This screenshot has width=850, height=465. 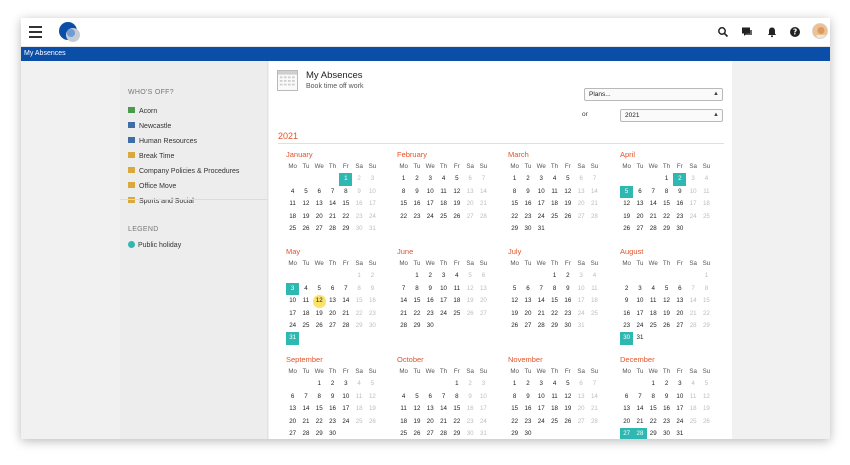 I want to click on month-name: February, so click(x=445, y=155).